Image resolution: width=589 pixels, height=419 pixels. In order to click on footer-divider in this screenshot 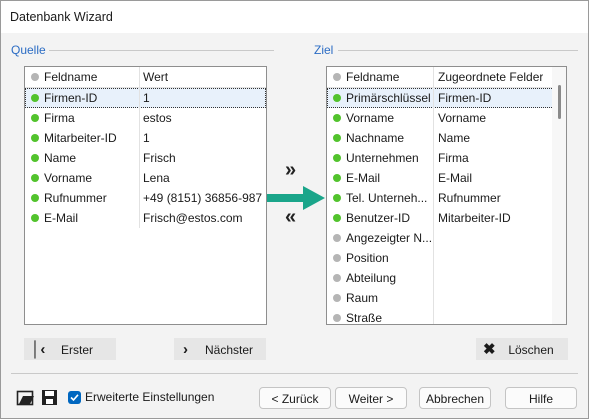, I will do `click(294, 373)`.